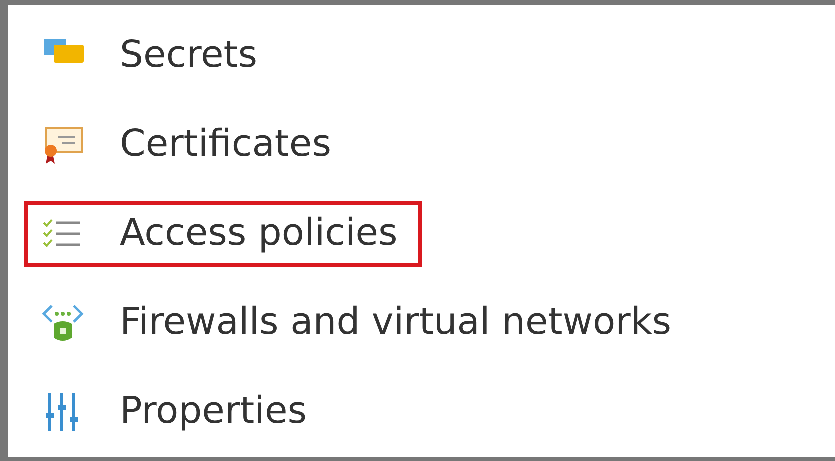 Image resolution: width=835 pixels, height=461 pixels. What do you see at coordinates (360, 323) in the screenshot?
I see `sidebar-item: Firewalls and virtual networks` at bounding box center [360, 323].